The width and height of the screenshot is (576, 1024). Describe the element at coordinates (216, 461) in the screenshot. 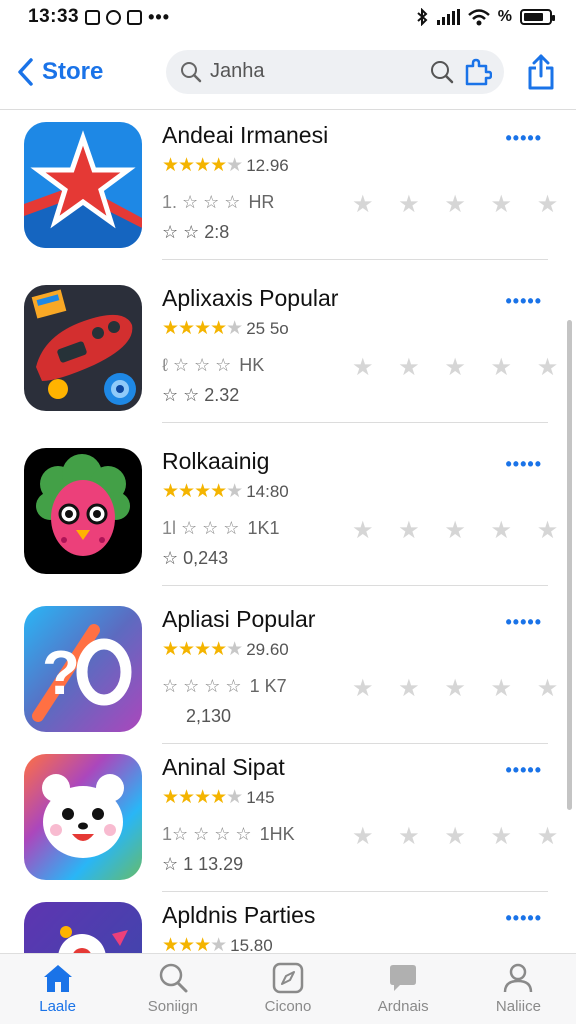

I see `app-name: Rolkaainig` at that location.